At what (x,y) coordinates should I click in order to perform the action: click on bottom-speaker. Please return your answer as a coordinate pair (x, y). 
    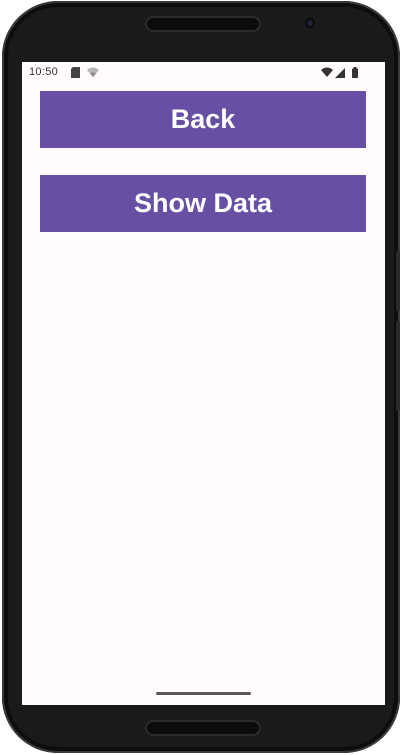
    Looking at the image, I should click on (203, 728).